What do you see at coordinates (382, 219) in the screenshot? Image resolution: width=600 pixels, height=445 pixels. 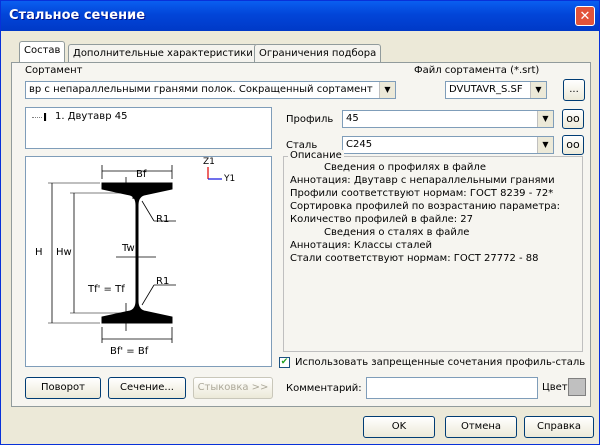 I see `desc-line: Количество профилей в файле: 27` at bounding box center [382, 219].